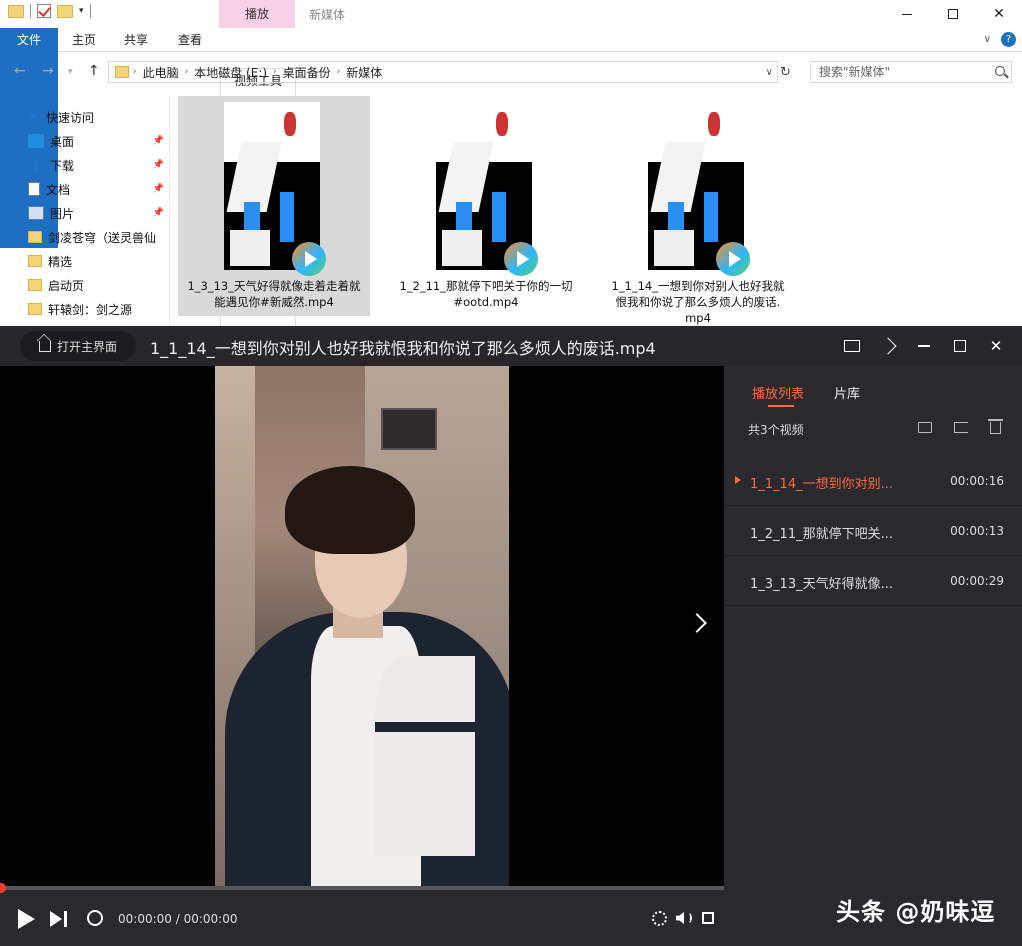 The height and width of the screenshot is (946, 1022). Describe the element at coordinates (3, 888) in the screenshot. I see `progress-handle` at that location.